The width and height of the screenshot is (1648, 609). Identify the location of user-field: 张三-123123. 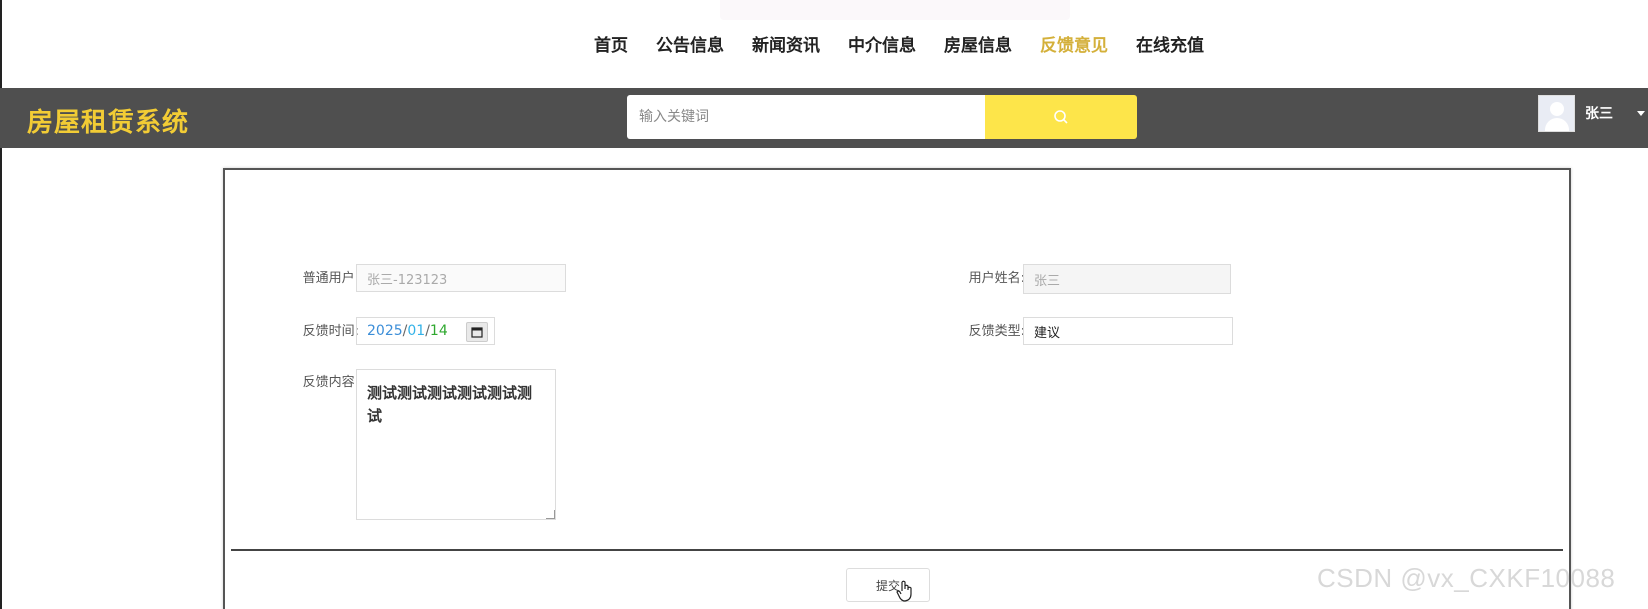
(461, 278).